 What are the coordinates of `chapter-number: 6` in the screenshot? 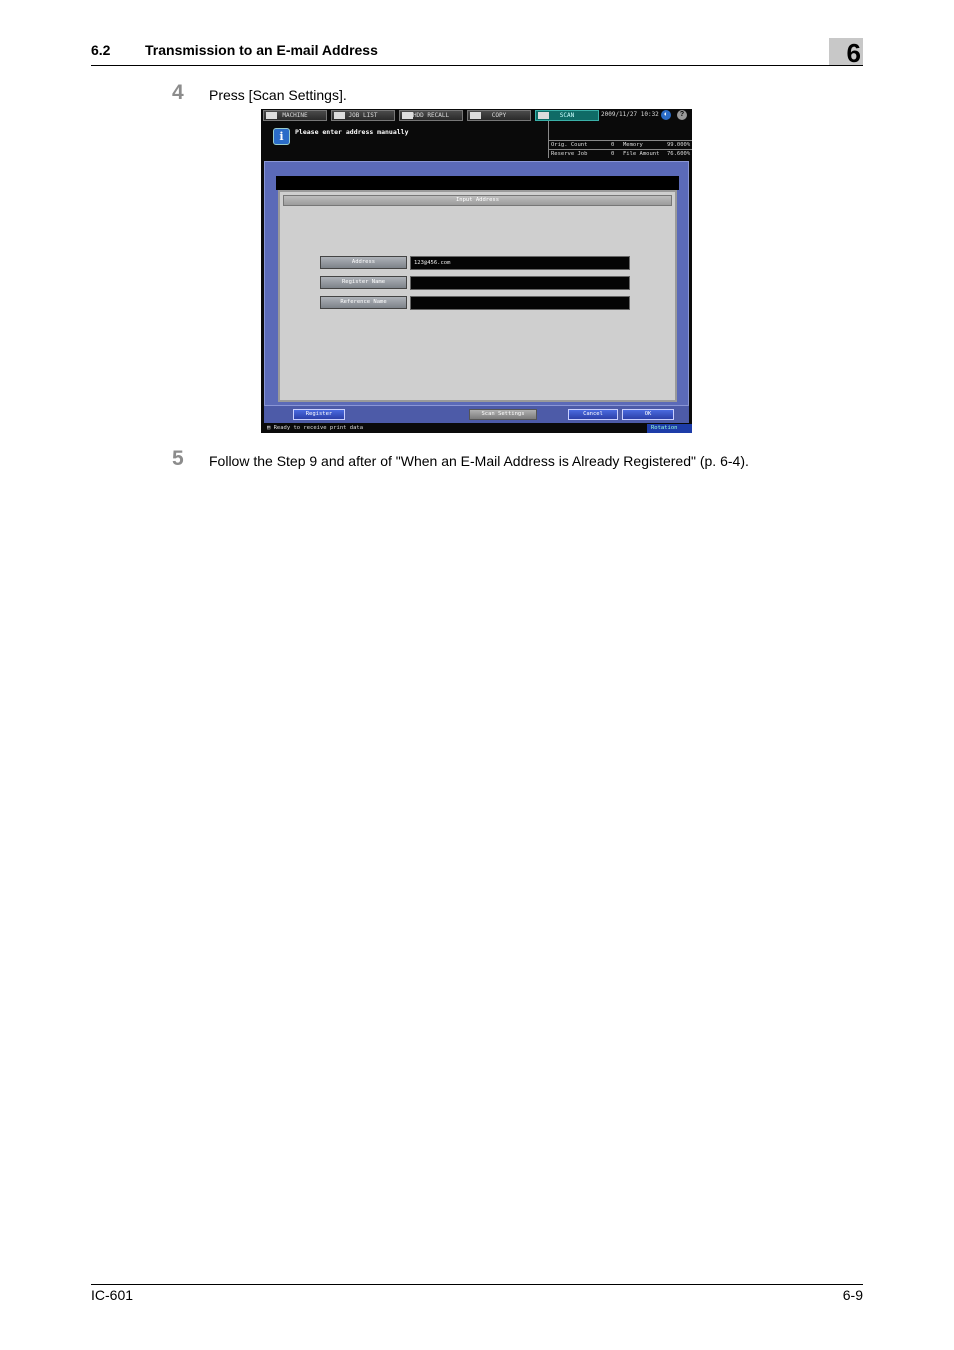 It's located at (853, 53).